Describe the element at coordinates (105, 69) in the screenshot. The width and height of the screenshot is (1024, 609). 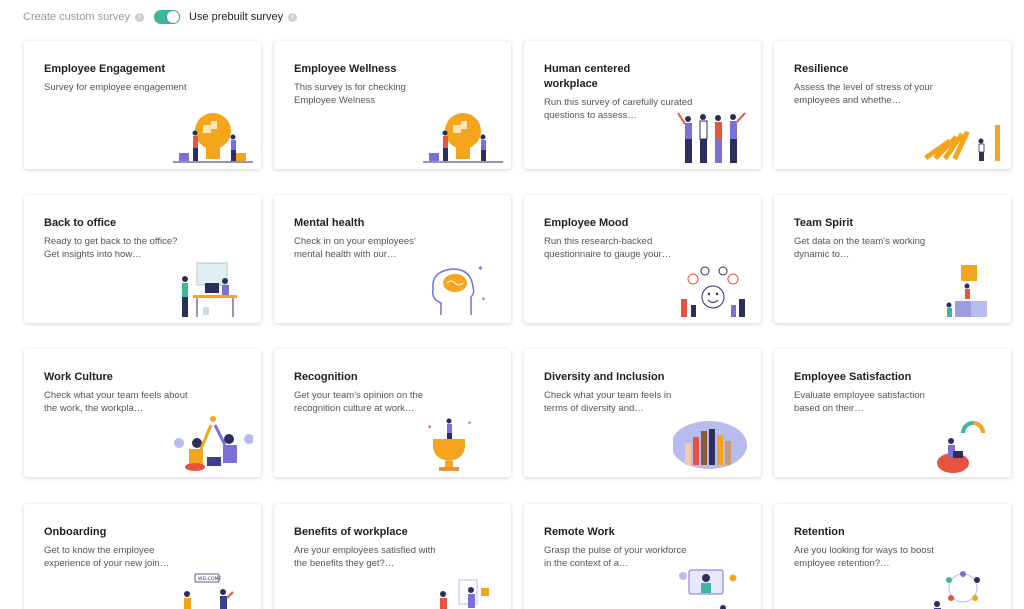
I see `card-title: Employee Engagement` at that location.